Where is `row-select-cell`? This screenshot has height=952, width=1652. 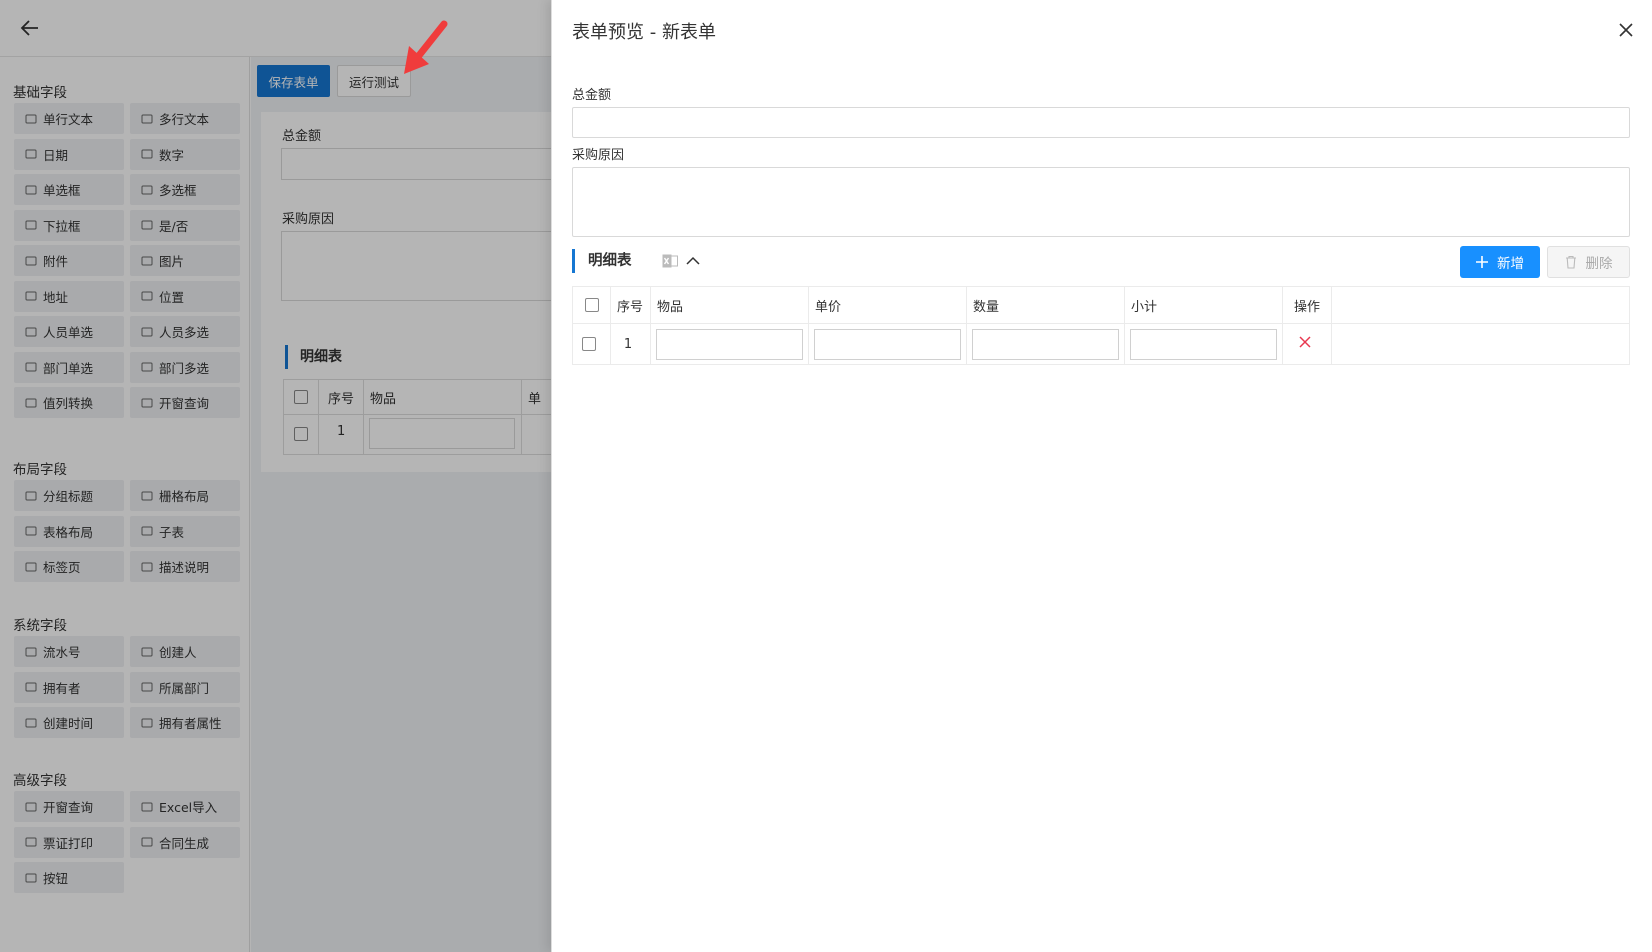 row-select-cell is located at coordinates (591, 344).